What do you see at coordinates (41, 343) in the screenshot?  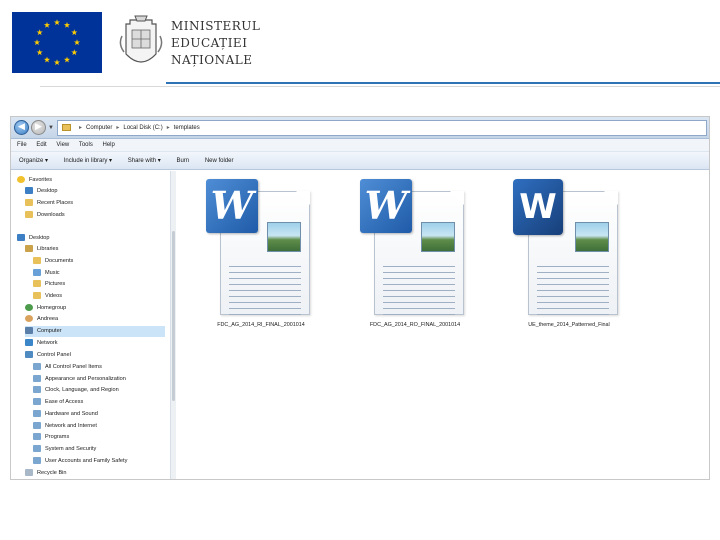 I see `nav-item-network: Network` at bounding box center [41, 343].